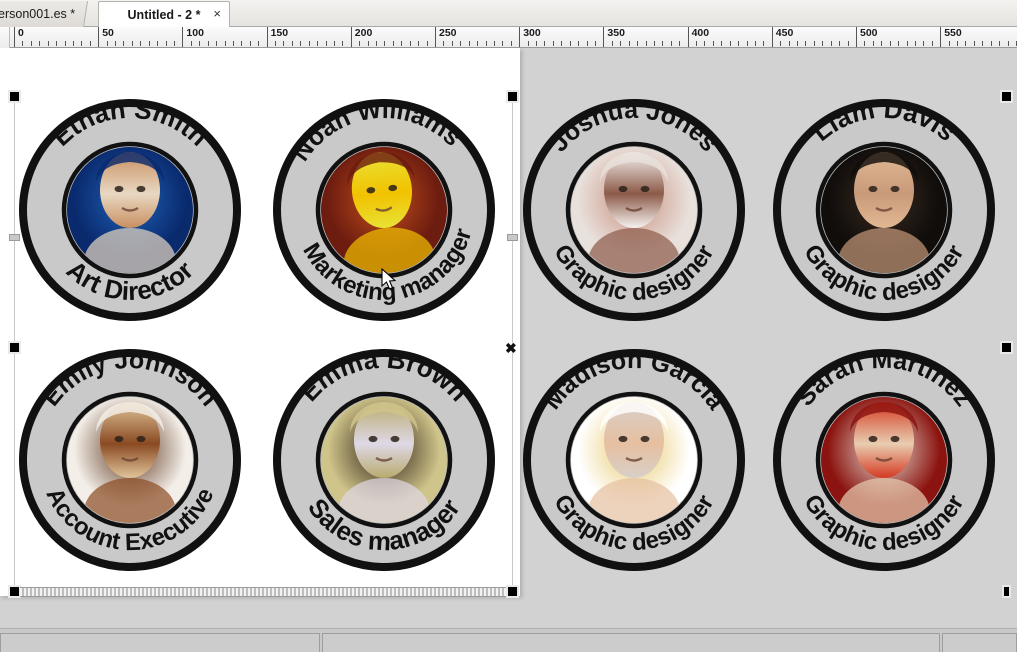  Describe the element at coordinates (217, 14) in the screenshot. I see `close-icon: ×` at that location.